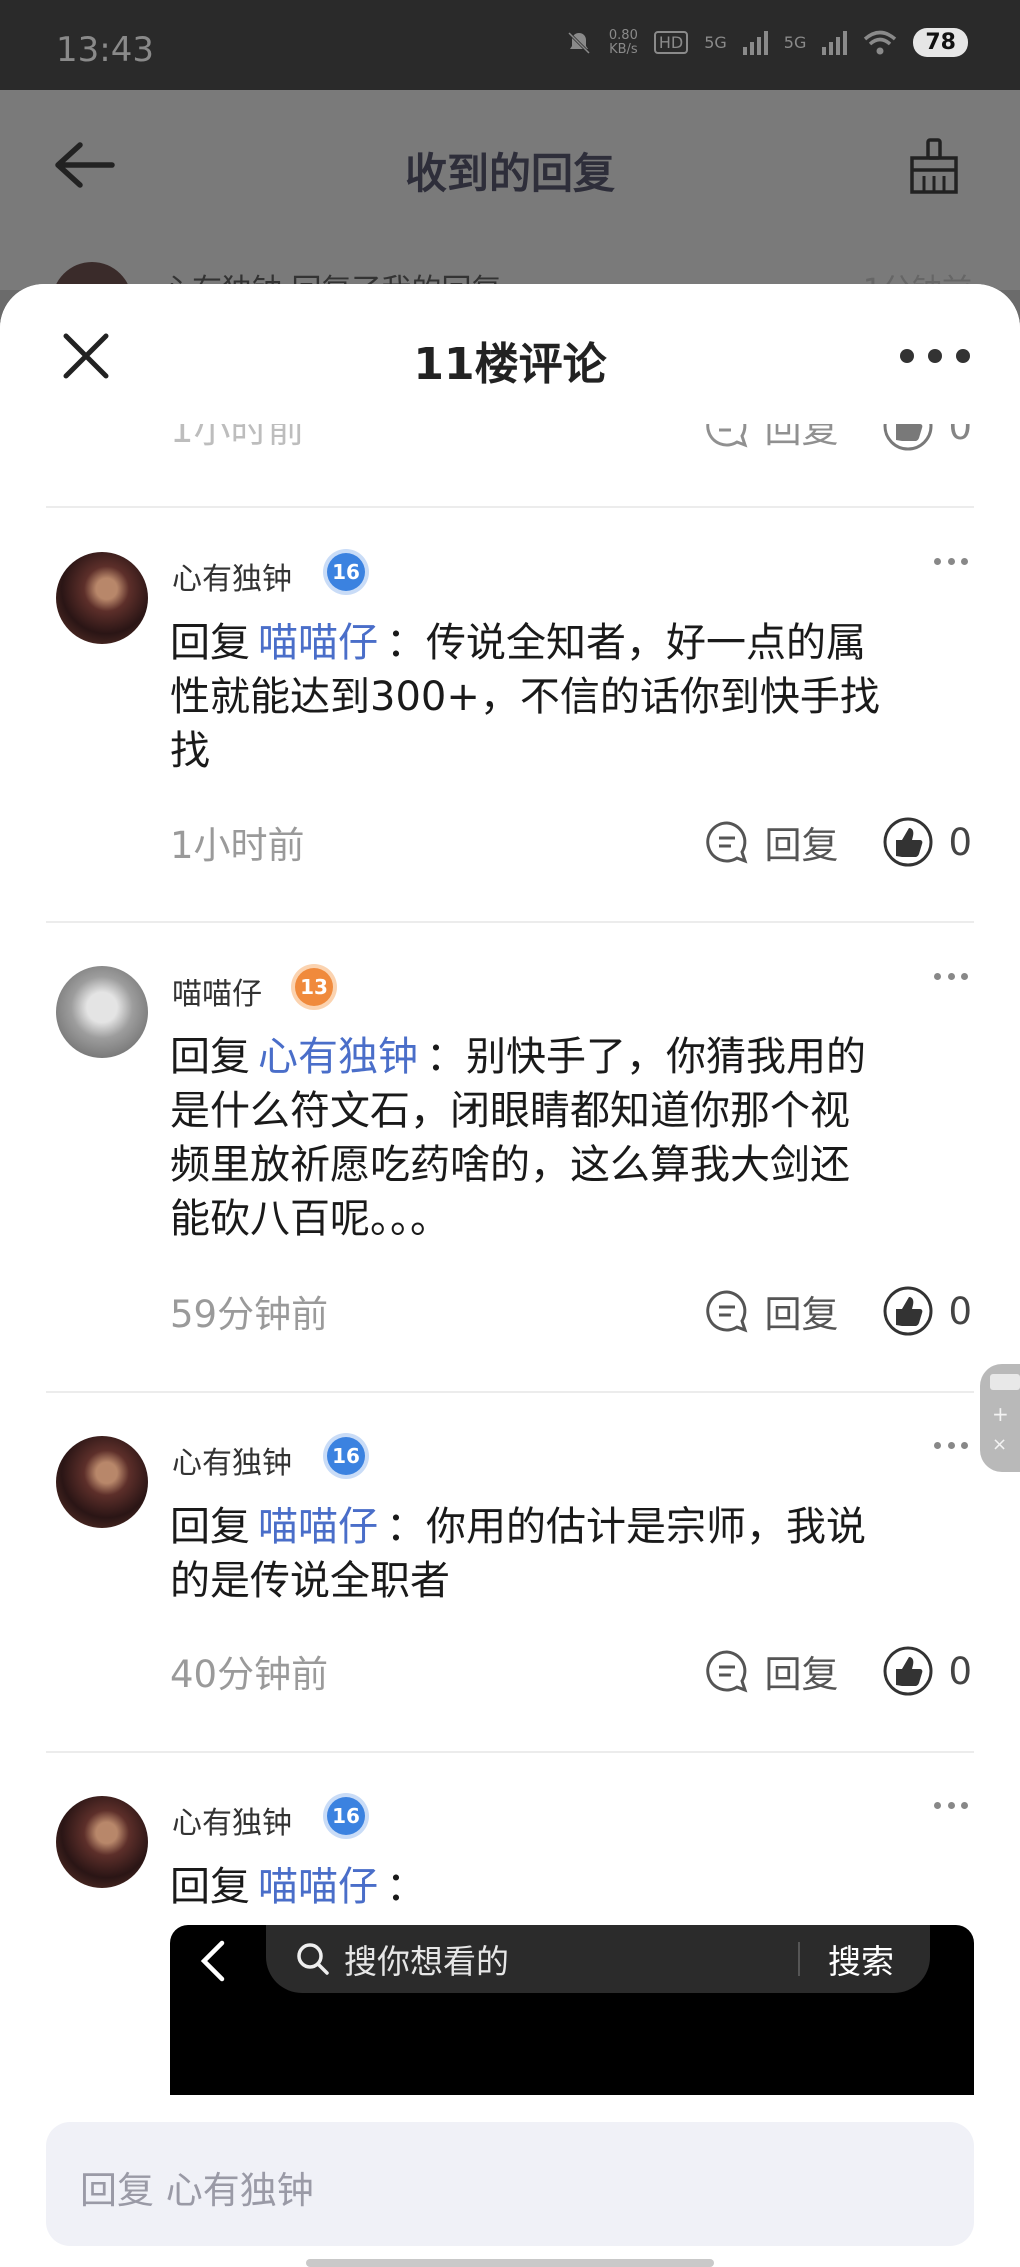 This screenshot has height=2267, width=1020. I want to click on signal-bars-icon, so click(755, 42).